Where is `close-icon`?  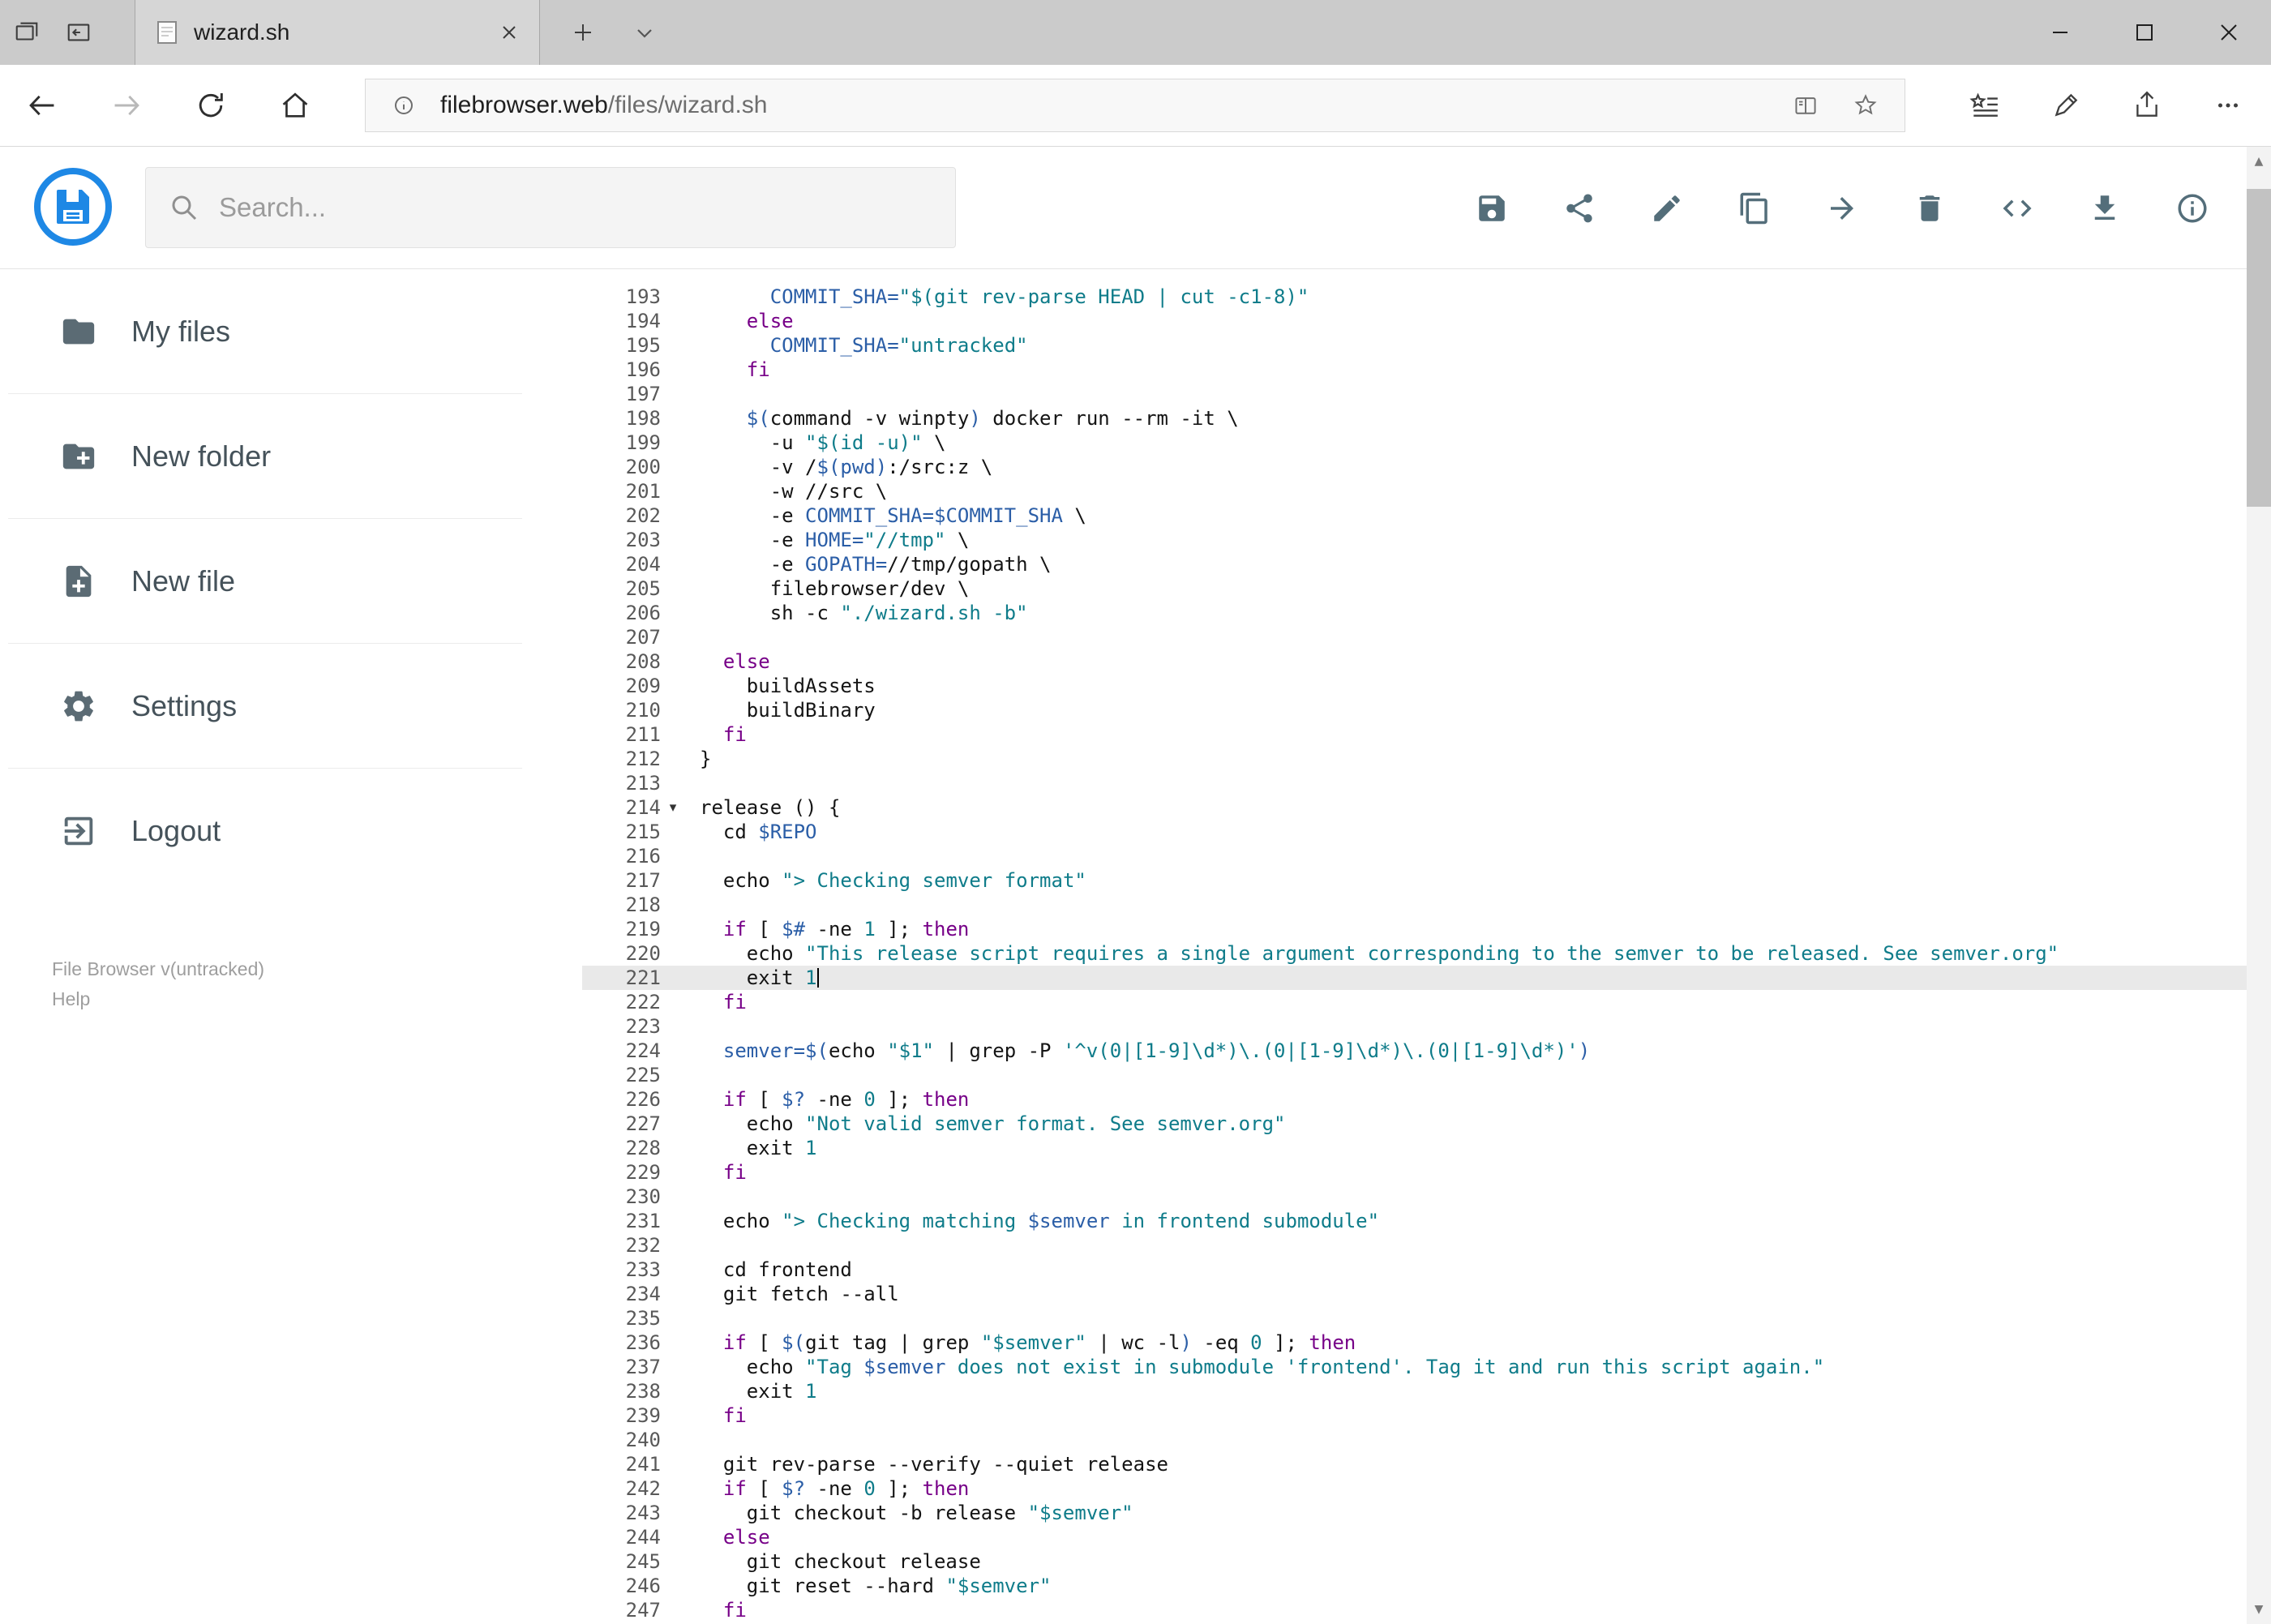 close-icon is located at coordinates (2229, 33).